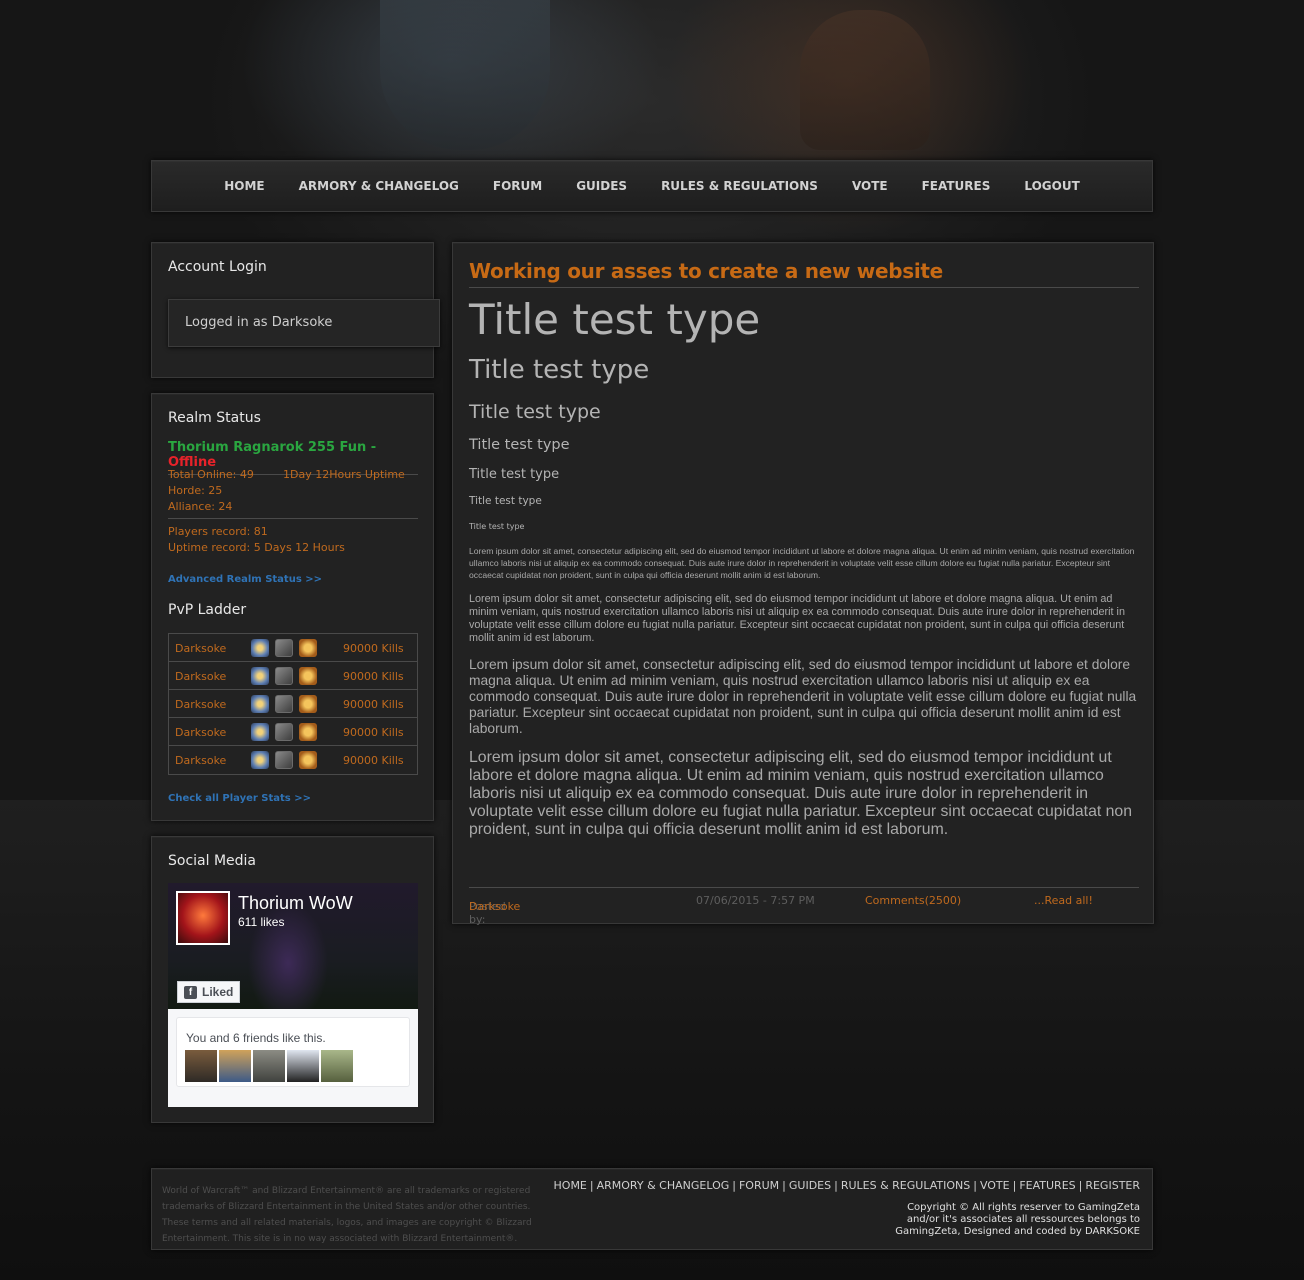 Image resolution: width=1304 pixels, height=1280 pixels. I want to click on footer-nav-home: HOME, so click(570, 1185).